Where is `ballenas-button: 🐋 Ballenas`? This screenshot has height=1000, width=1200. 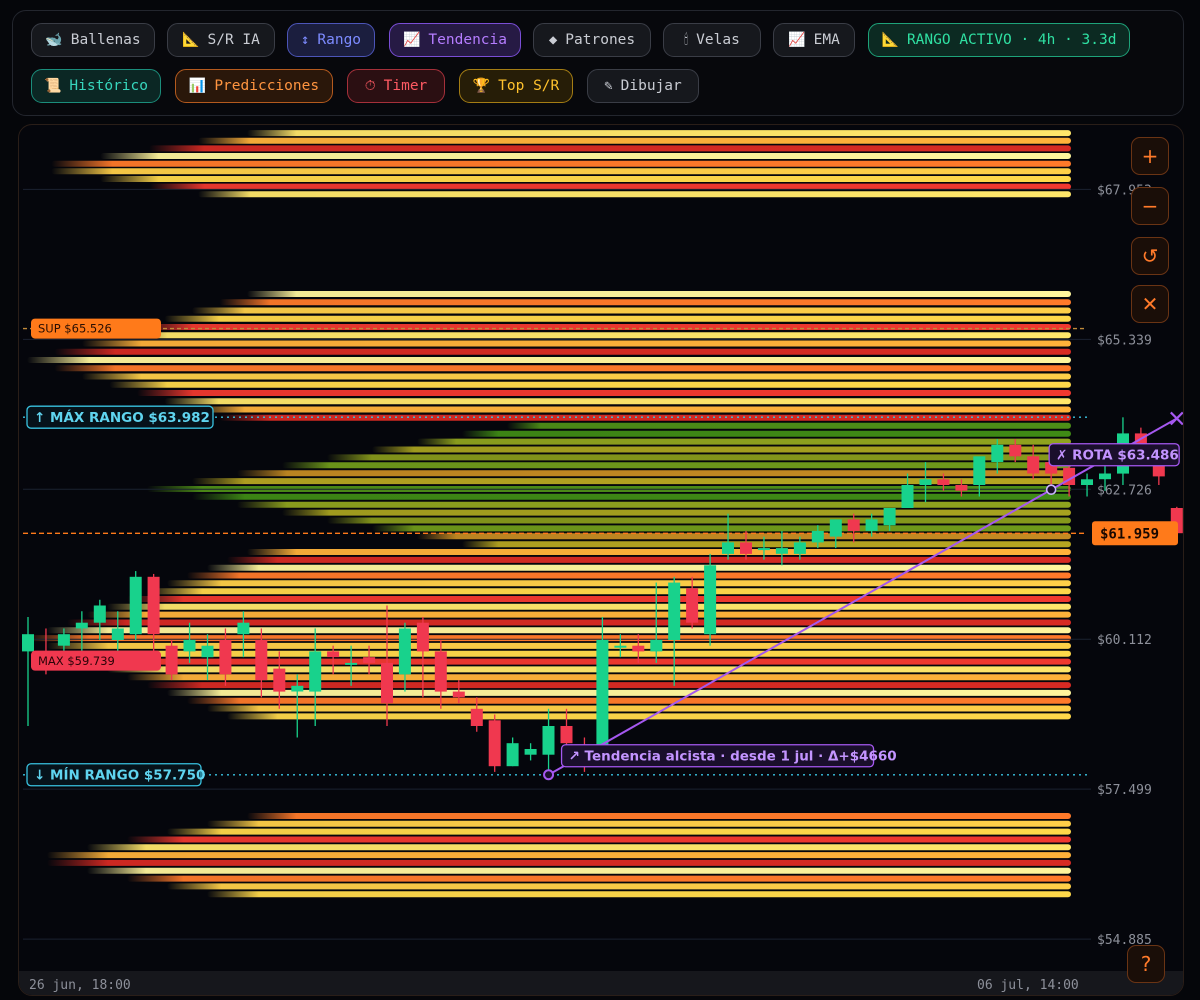 ballenas-button: 🐋 Ballenas is located at coordinates (93, 40).